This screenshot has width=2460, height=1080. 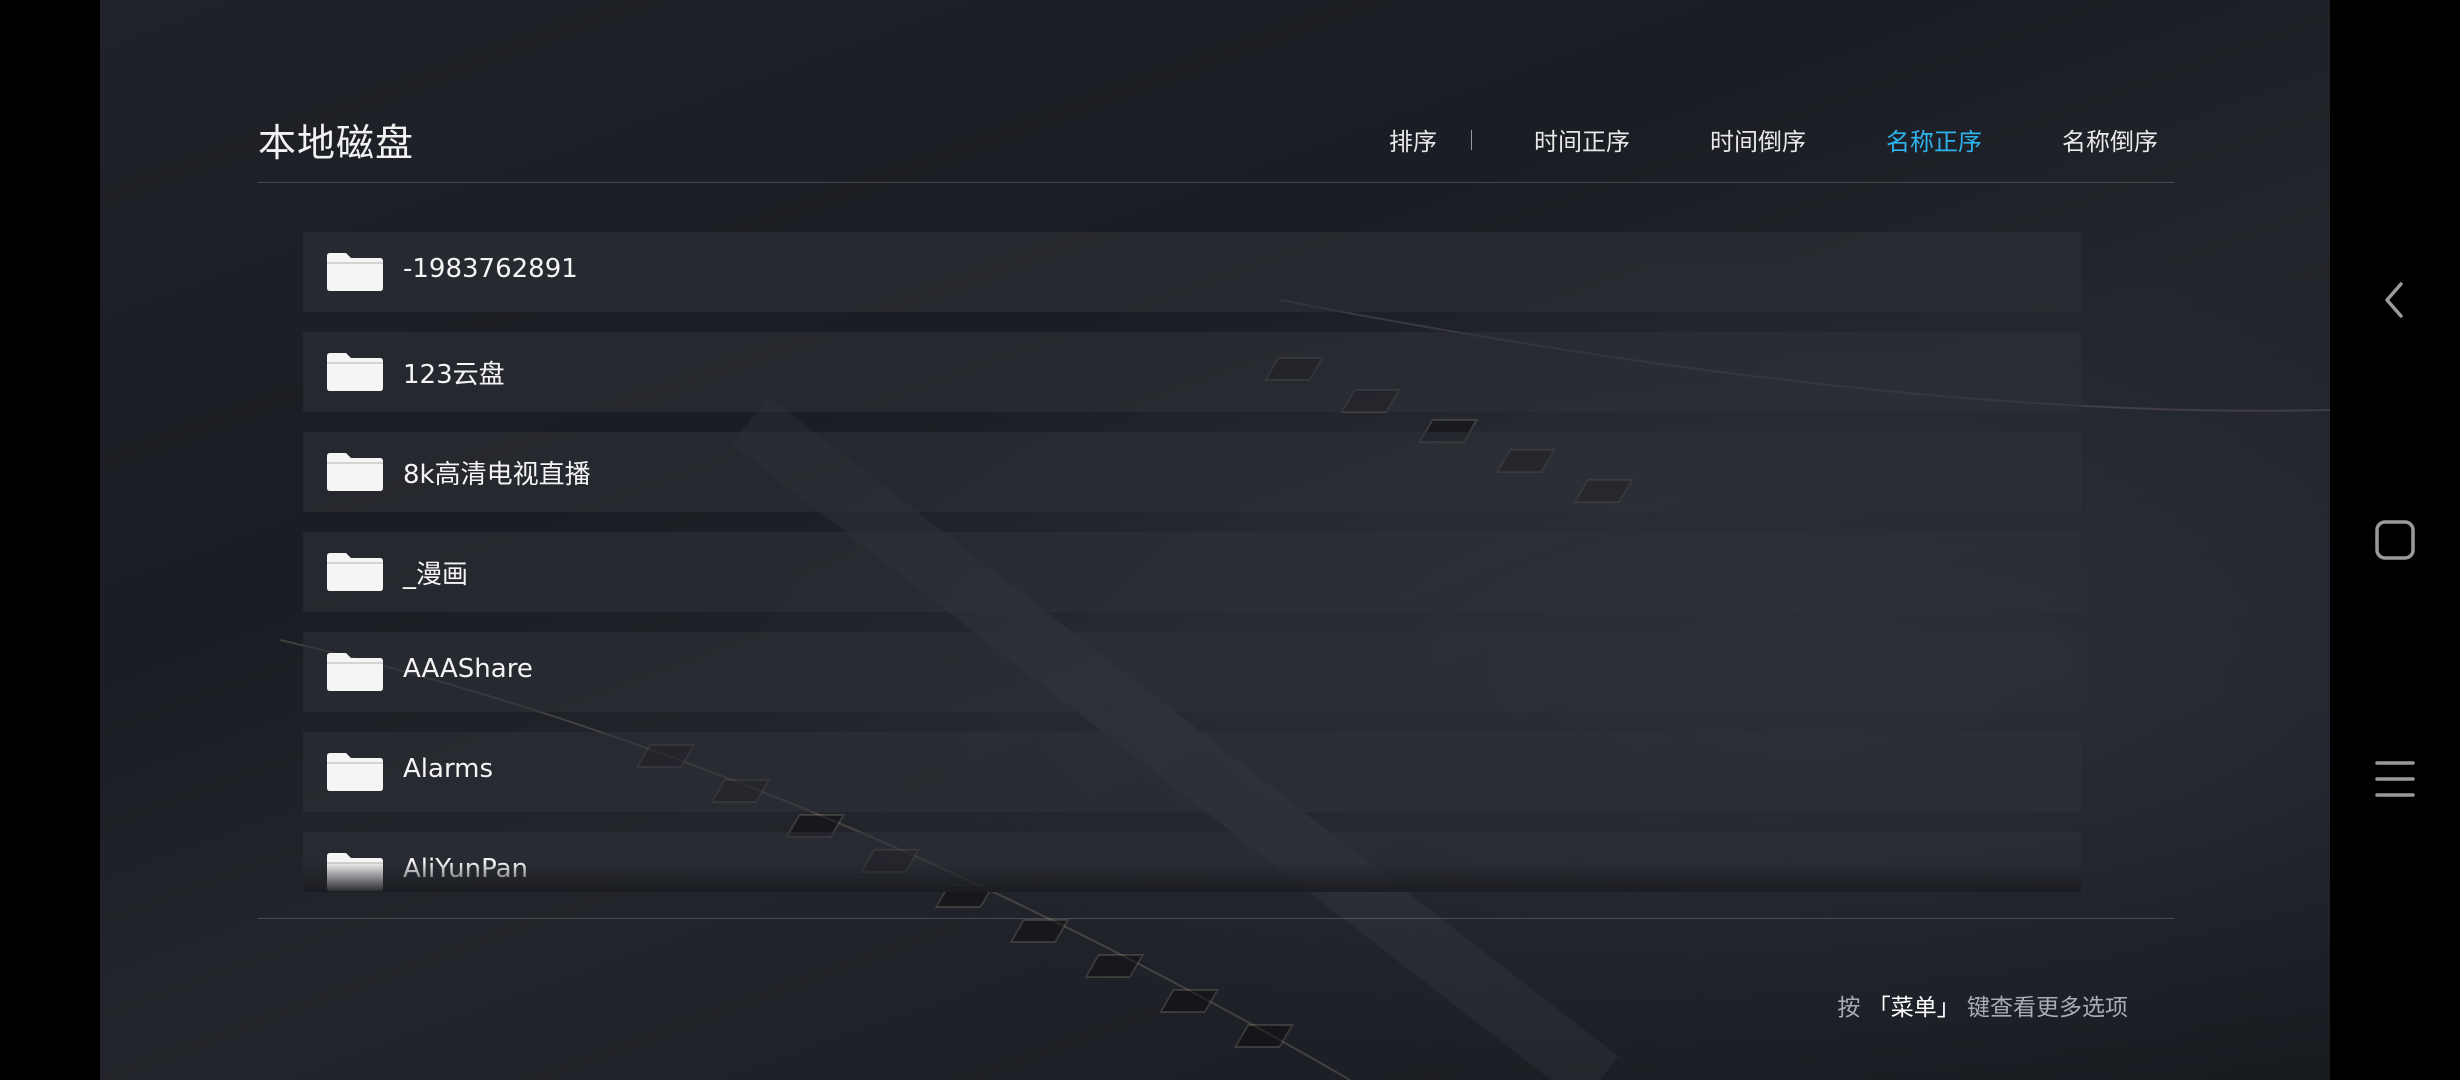 I want to click on header: 本地磁盘 排序 时间正序 时间倒序 名称正序 名称倒序, so click(x=1216, y=145).